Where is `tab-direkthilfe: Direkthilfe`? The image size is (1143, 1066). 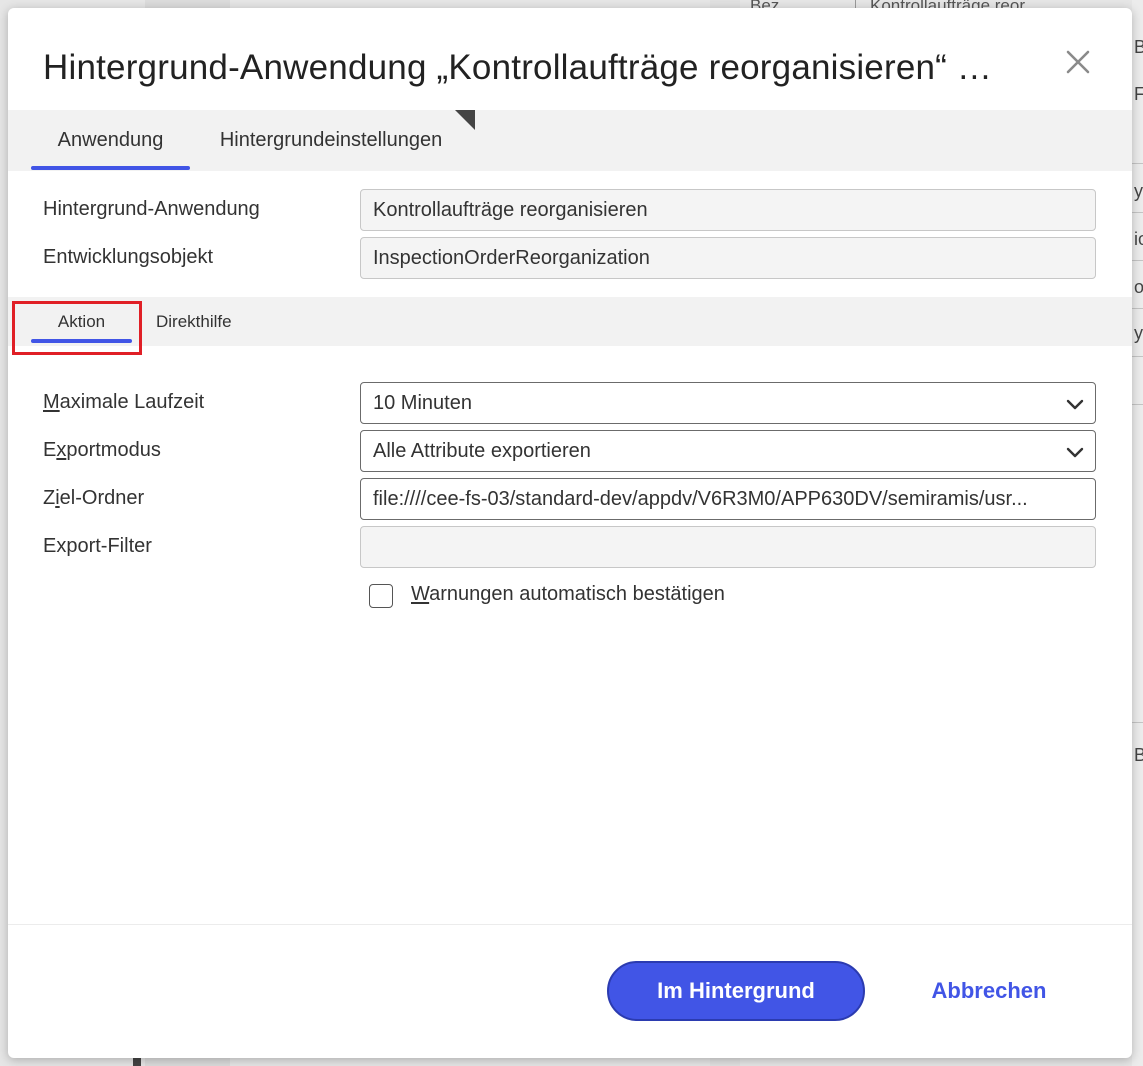 tab-direkthilfe: Direkthilfe is located at coordinates (206, 321).